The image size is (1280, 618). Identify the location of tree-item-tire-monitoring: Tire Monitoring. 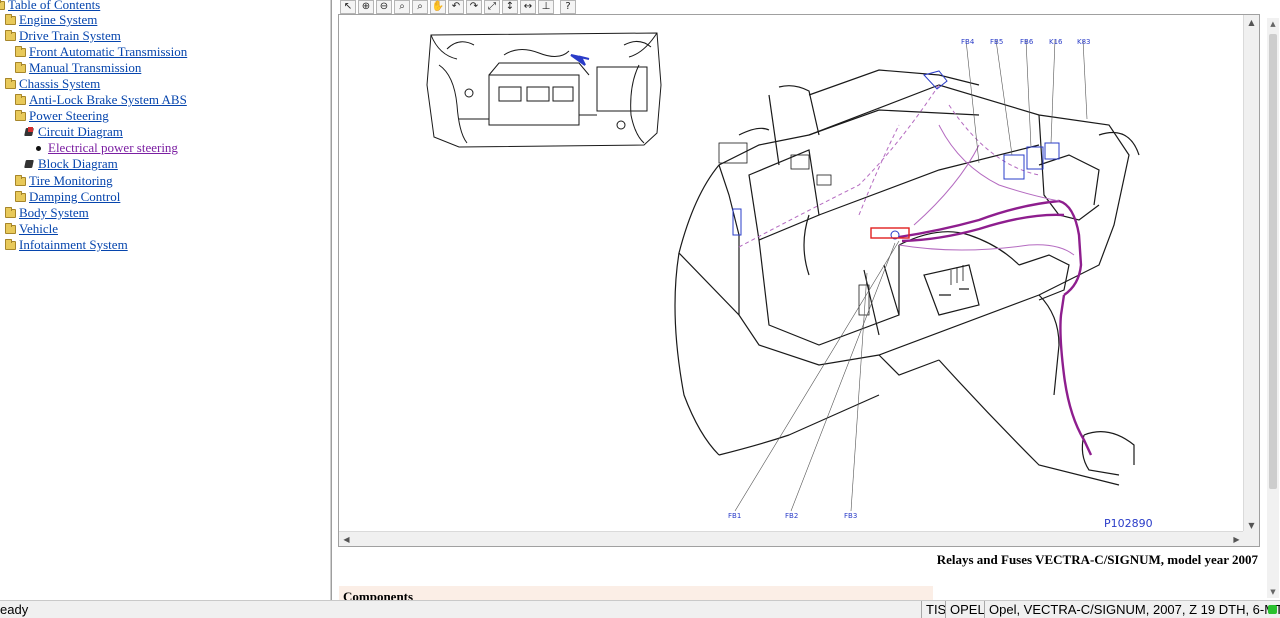
(64, 181).